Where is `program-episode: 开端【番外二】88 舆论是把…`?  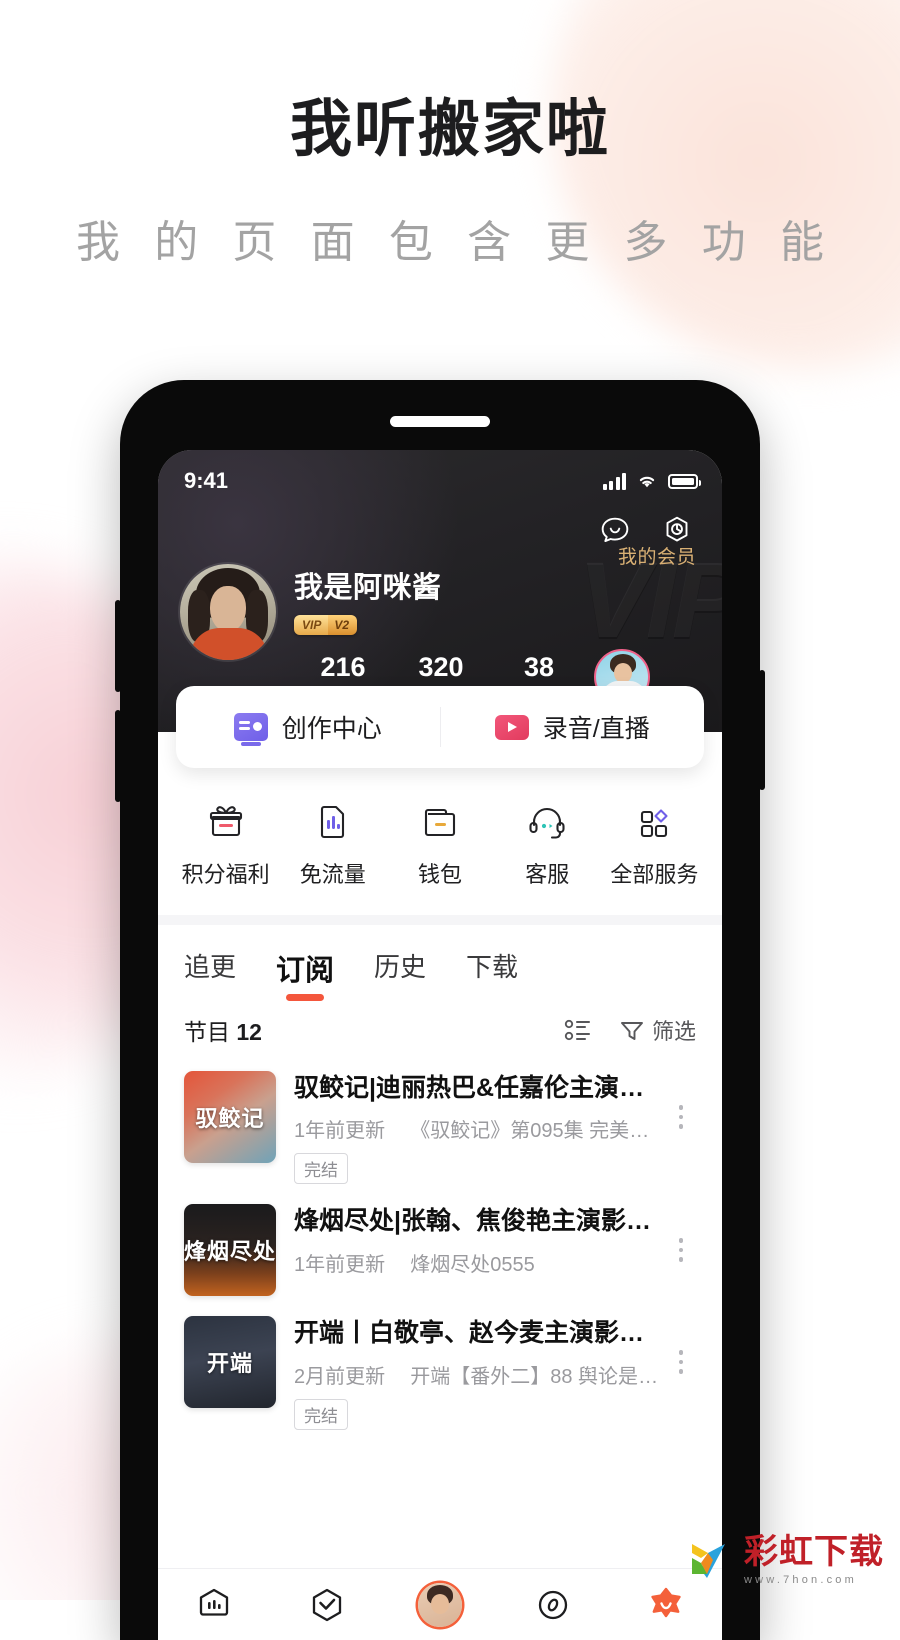
program-episode: 开端【番外二】88 舆论是把… is located at coordinates (538, 1376).